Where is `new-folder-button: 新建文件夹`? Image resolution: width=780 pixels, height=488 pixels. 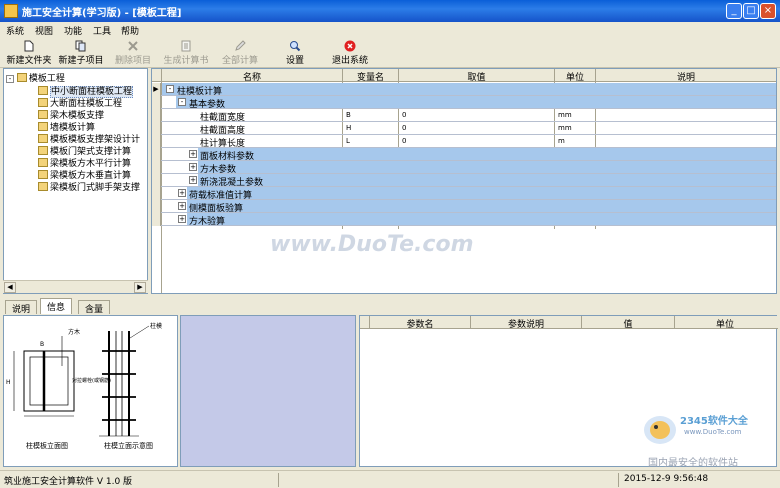
new-folder-button: 新建文件夹 is located at coordinates (29, 53).